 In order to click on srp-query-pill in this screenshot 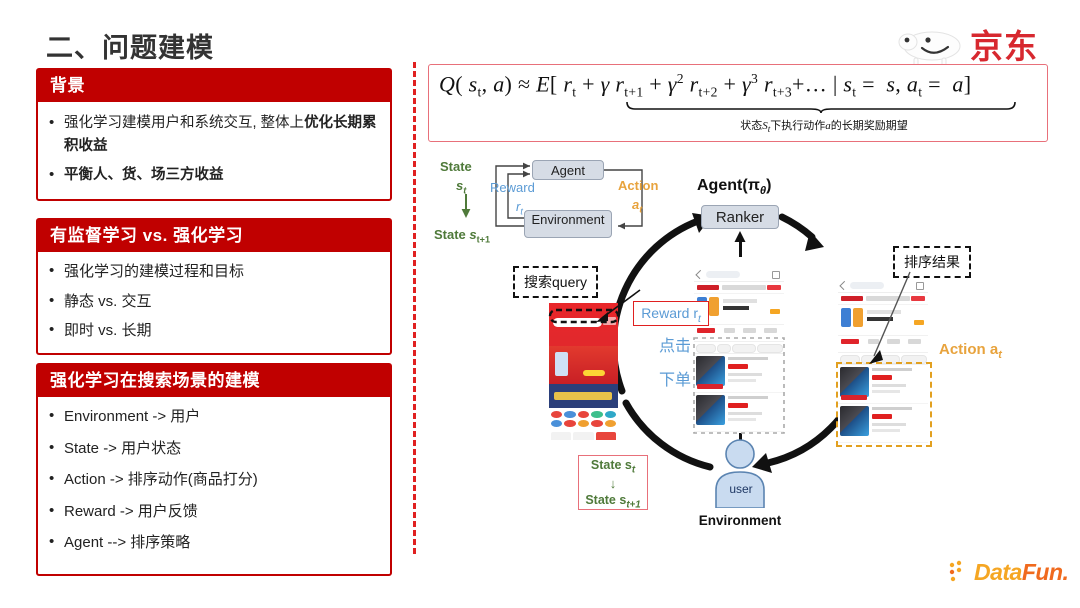, I will do `click(723, 274)`.